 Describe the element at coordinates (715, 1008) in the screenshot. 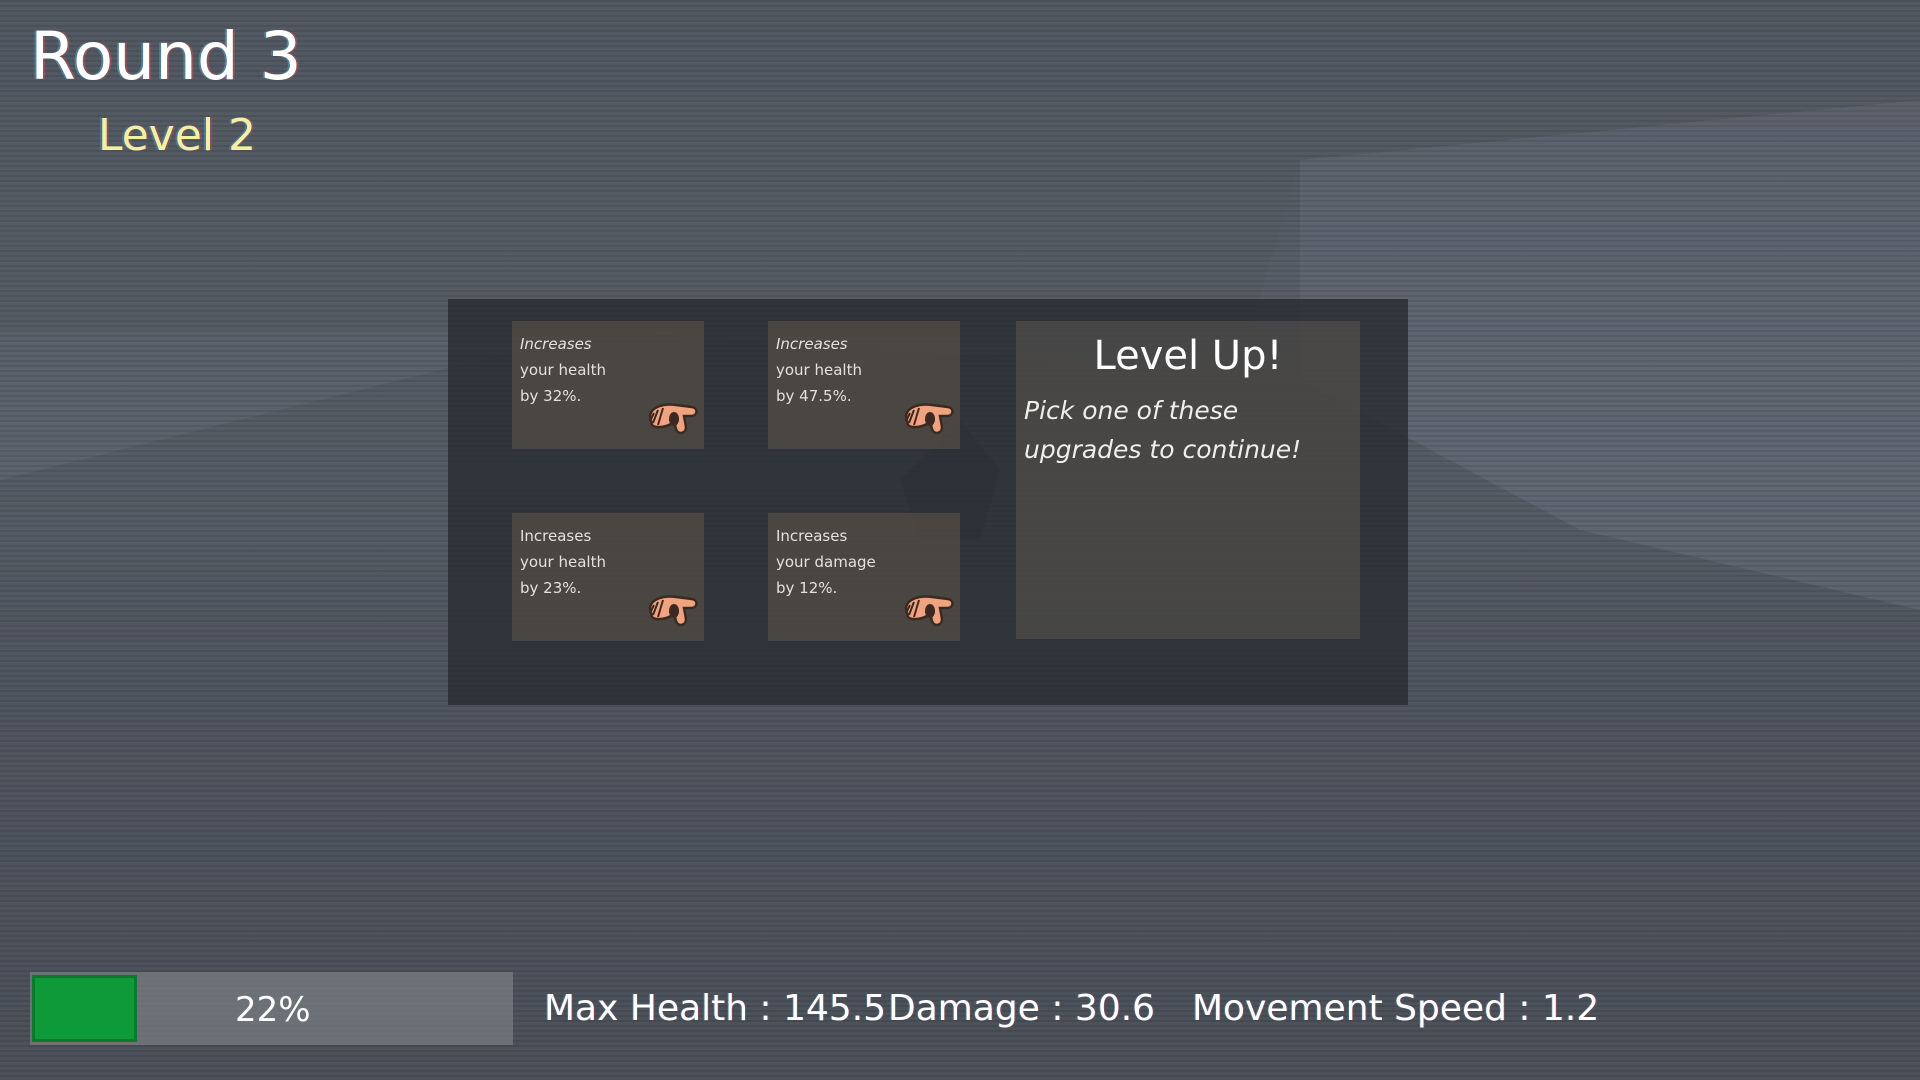

I see `max-health-stat: Max Health : 145.5` at that location.